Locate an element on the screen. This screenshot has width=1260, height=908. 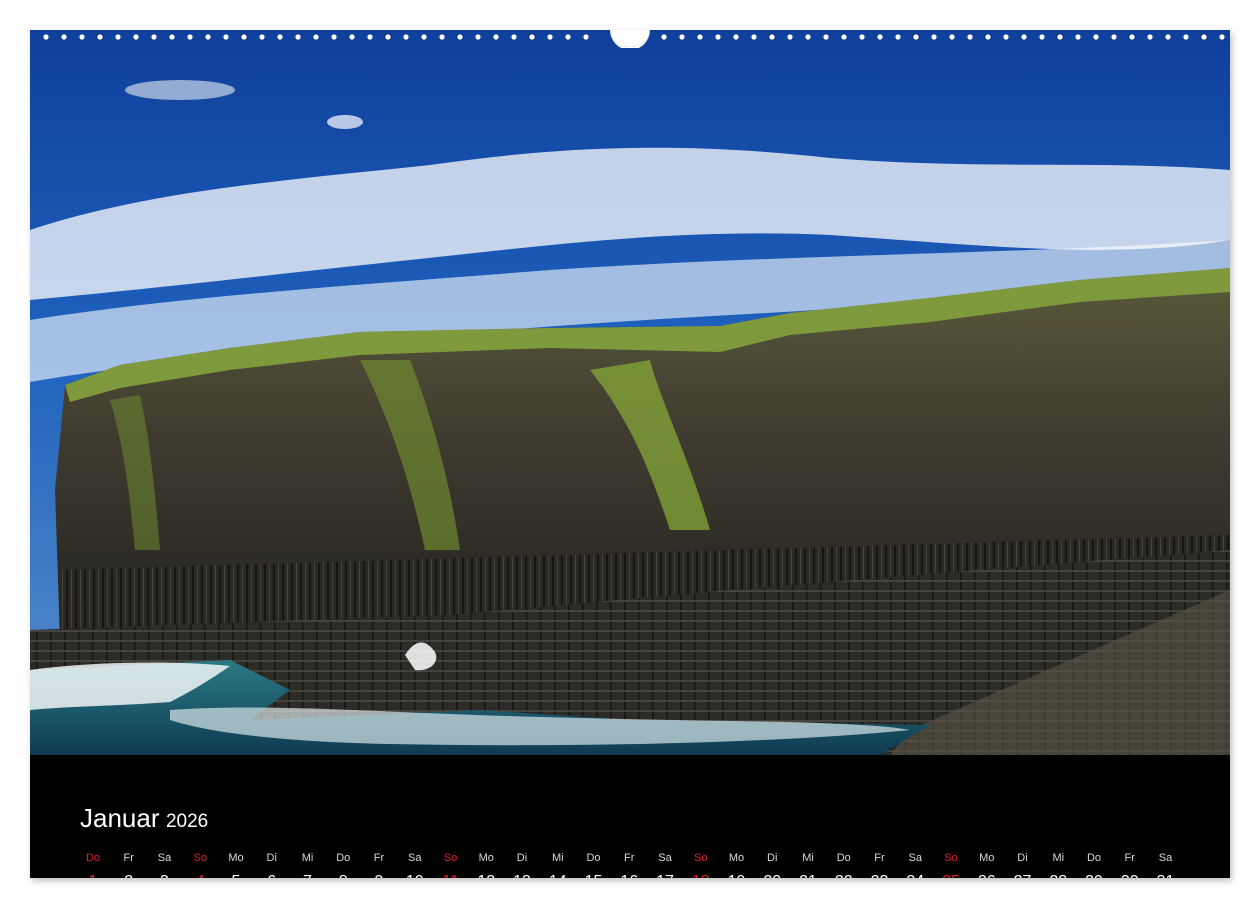
day-cell: Fr 30 is located at coordinates (1130, 864).